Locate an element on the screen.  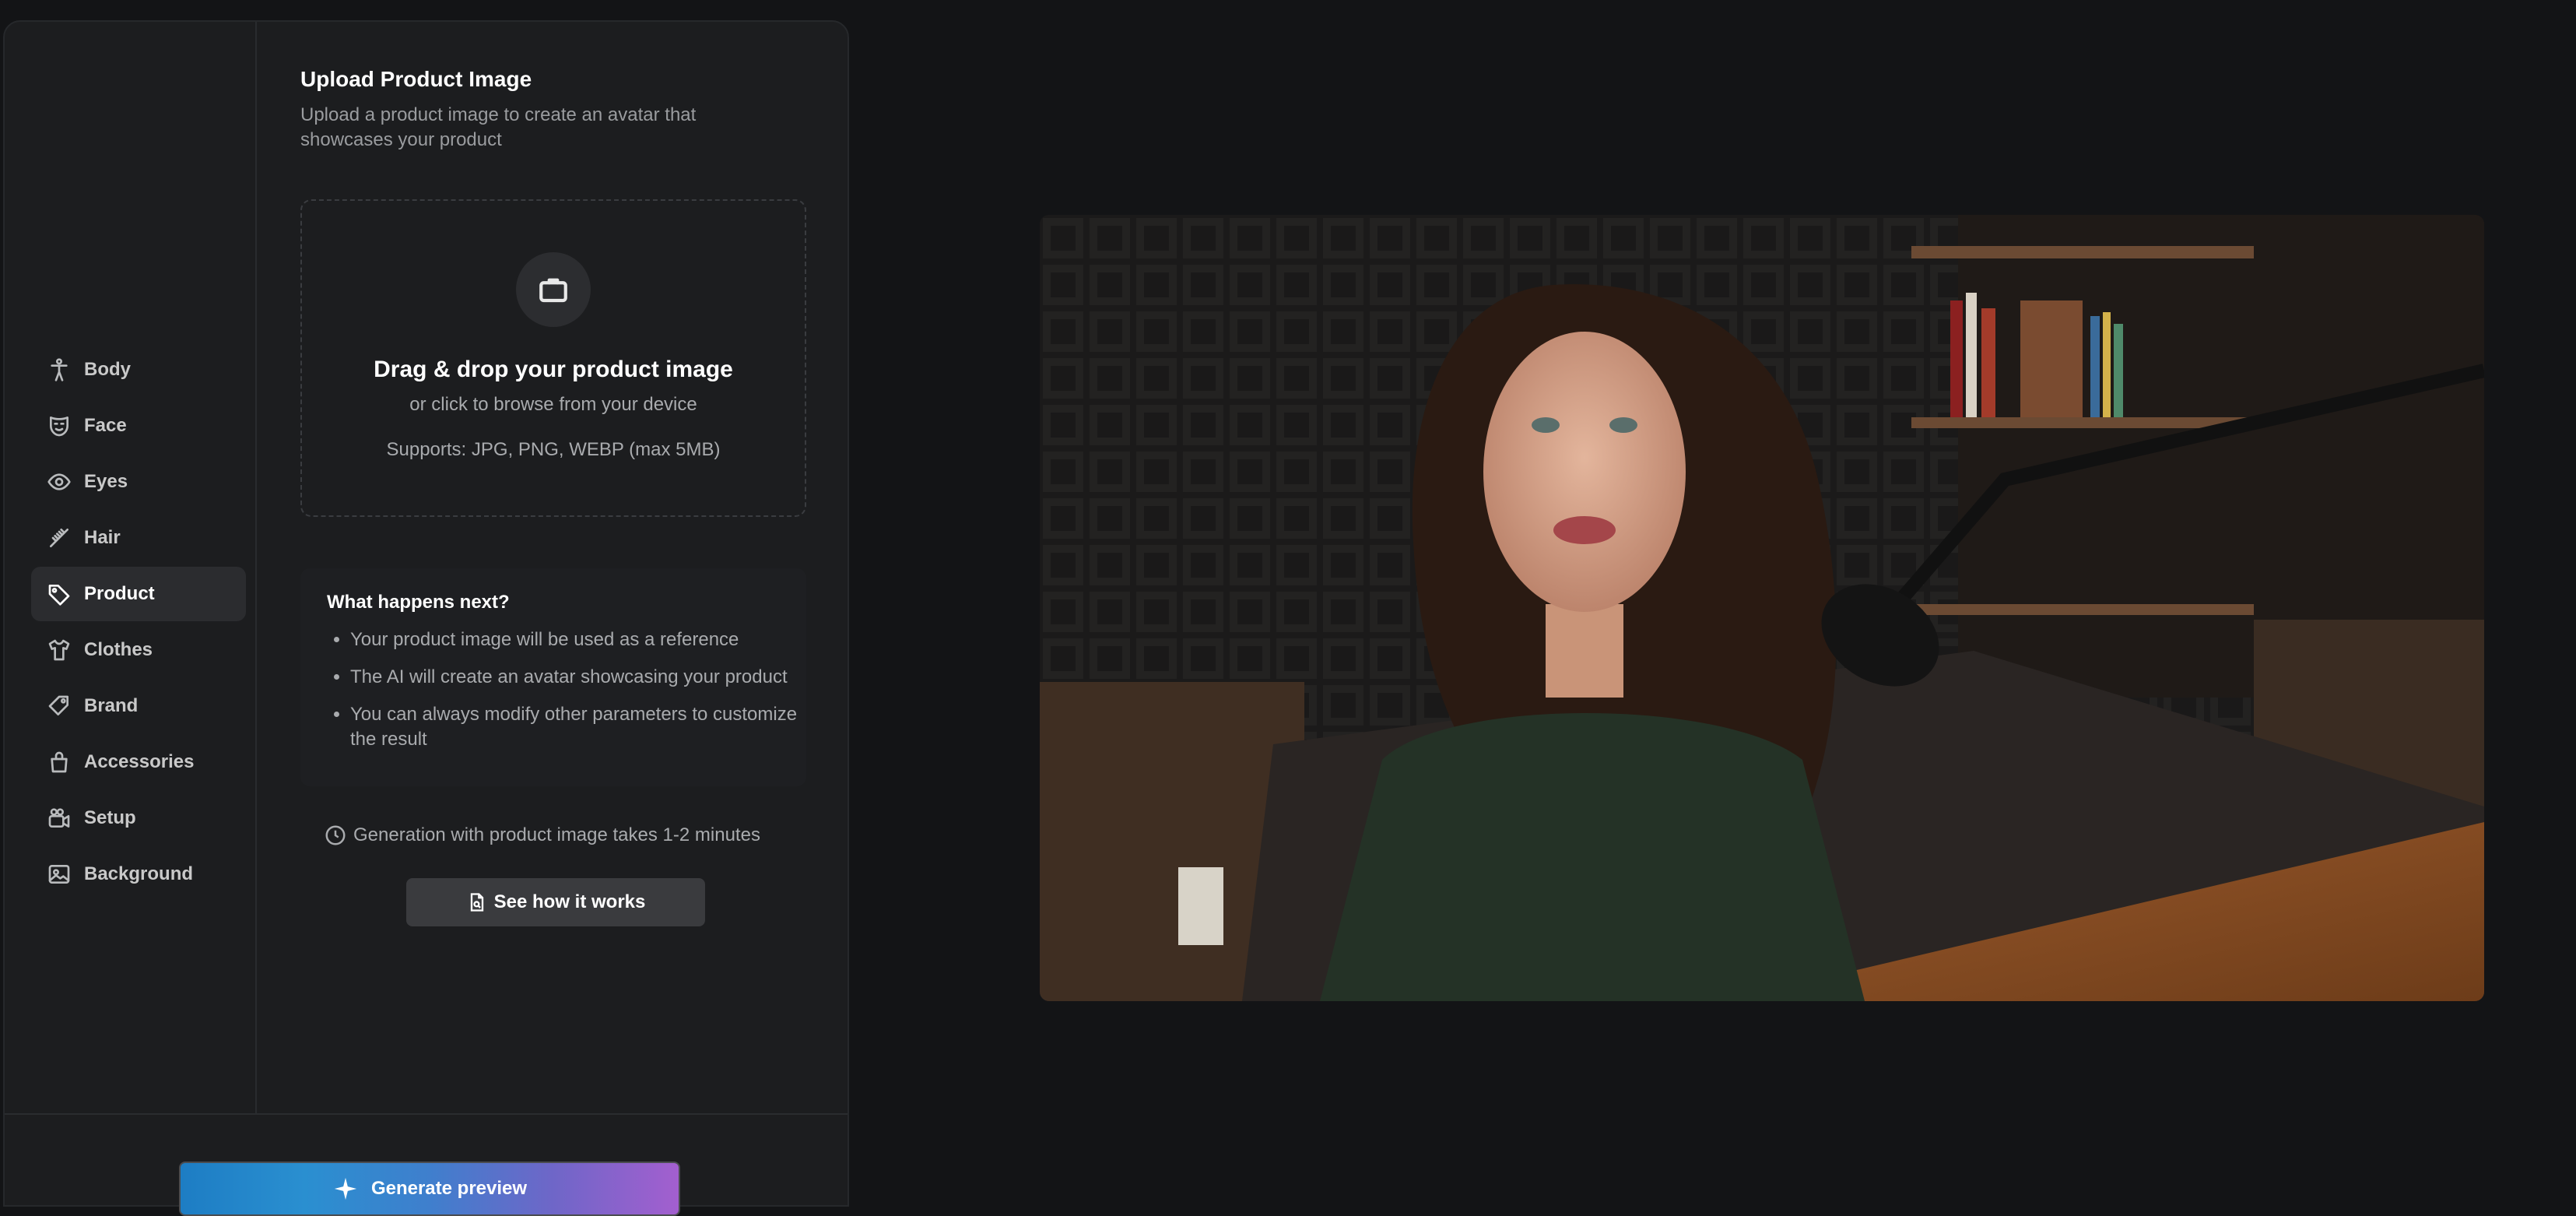
sidebar-item-brand: Brand is located at coordinates (139, 706).